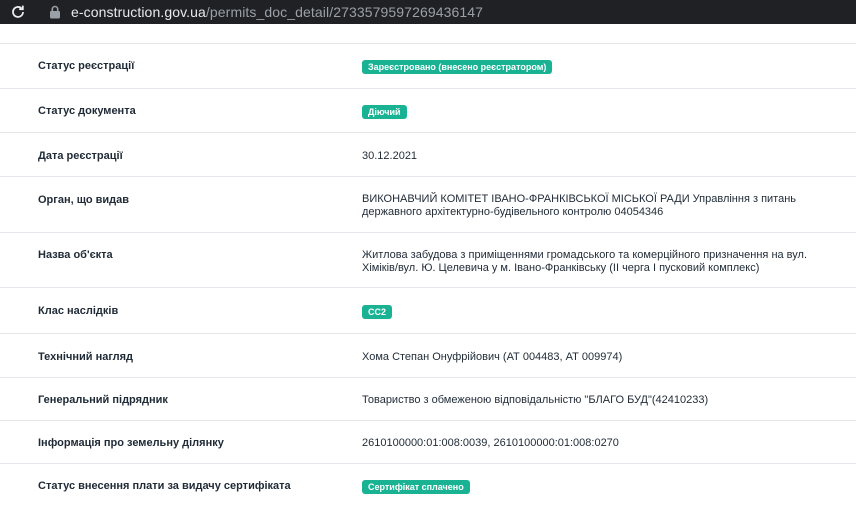 This screenshot has width=856, height=509. What do you see at coordinates (103, 400) in the screenshot?
I see `detail-label: Генеральний підрядник` at bounding box center [103, 400].